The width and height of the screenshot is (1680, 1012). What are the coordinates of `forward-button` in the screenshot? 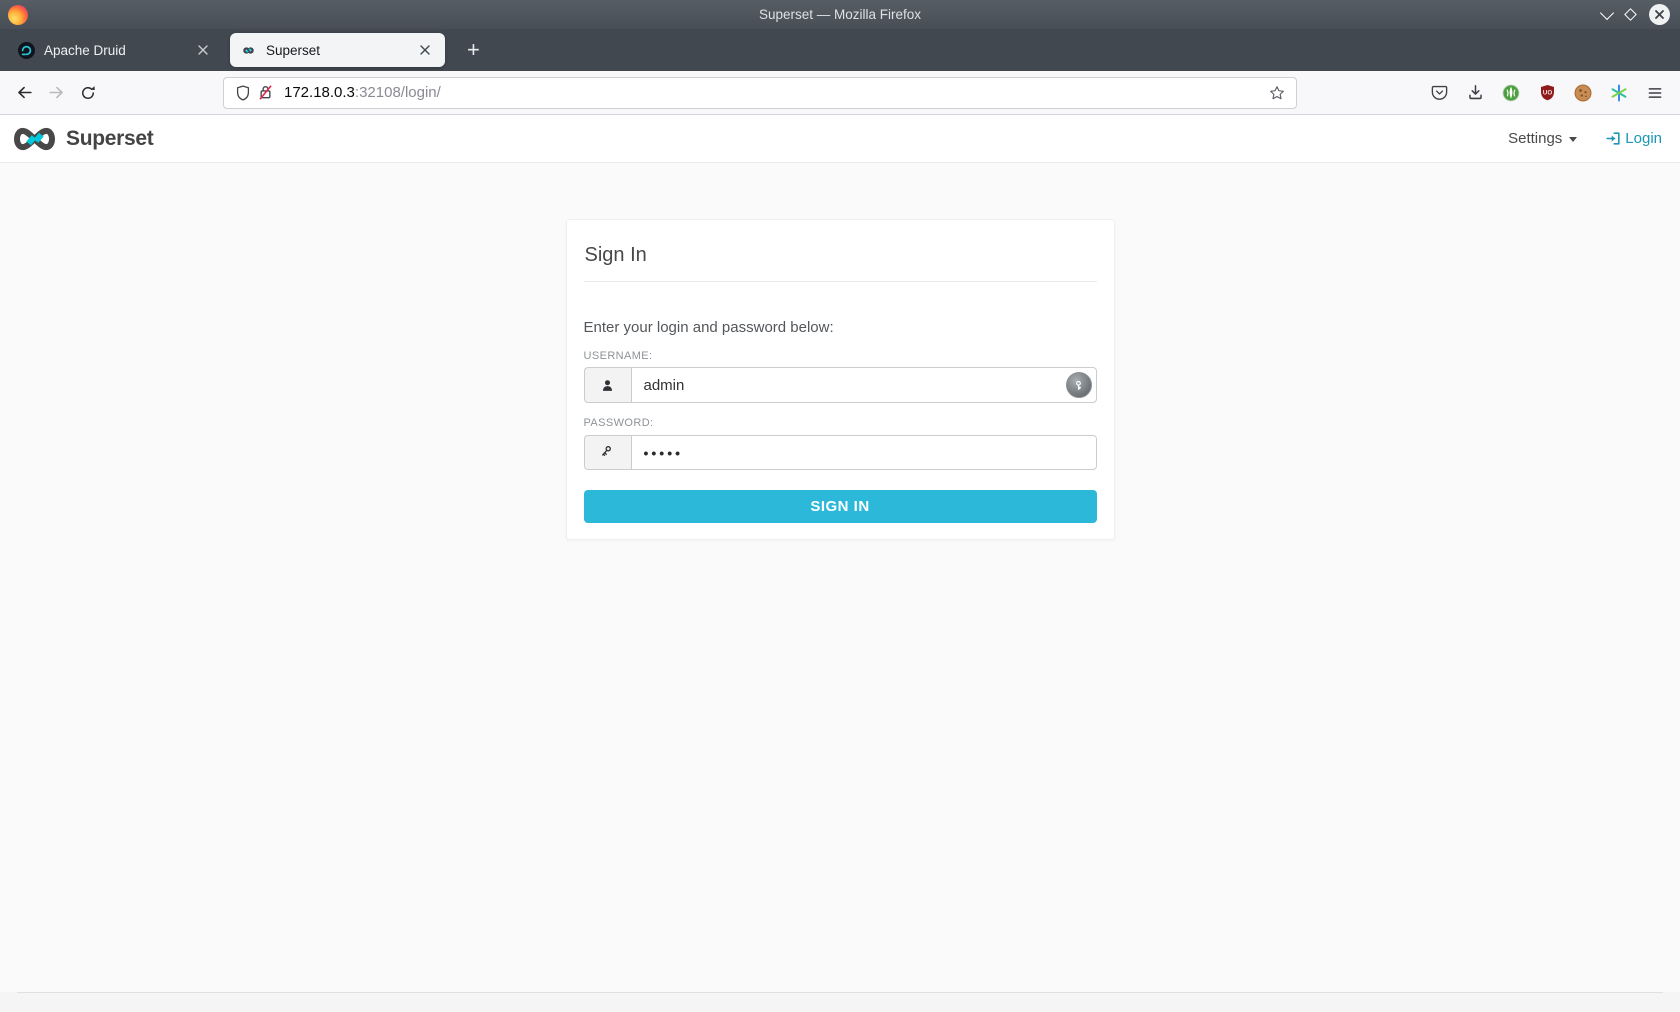 It's located at (56, 93).